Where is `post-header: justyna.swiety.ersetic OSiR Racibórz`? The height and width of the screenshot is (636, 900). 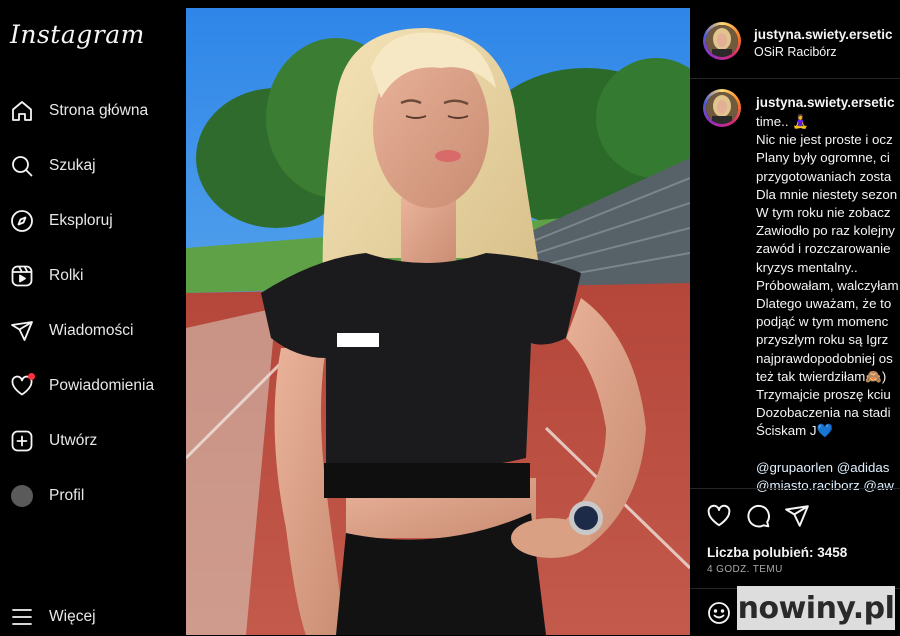
post-header: justyna.swiety.ersetic OSiR Racibórz is located at coordinates (795, 39).